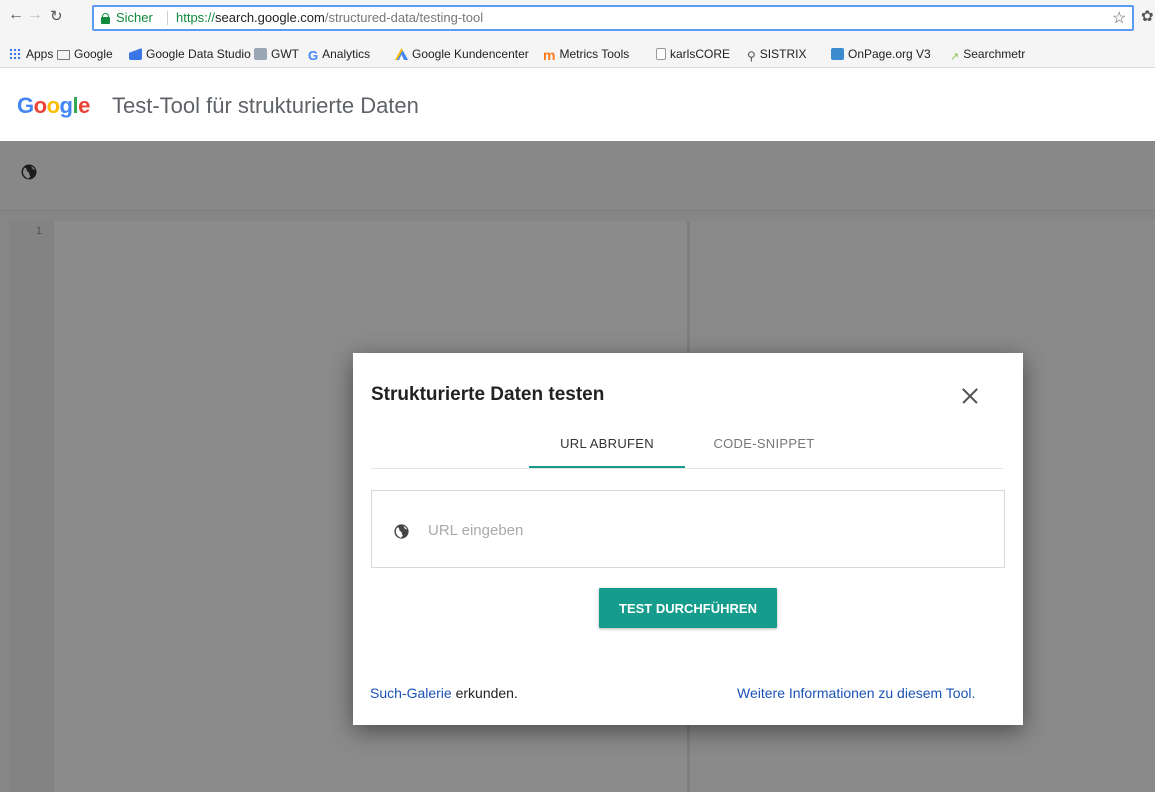 Image resolution: width=1155 pixels, height=792 pixels. What do you see at coordinates (488, 394) in the screenshot?
I see `dialog-title: Strukturierte Daten testen` at bounding box center [488, 394].